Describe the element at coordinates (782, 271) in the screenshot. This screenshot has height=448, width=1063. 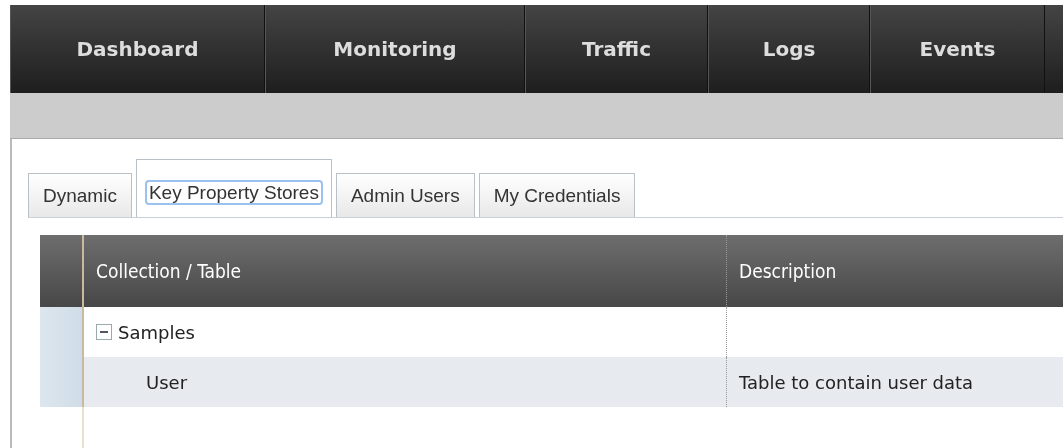
I see `column-header: Description` at that location.